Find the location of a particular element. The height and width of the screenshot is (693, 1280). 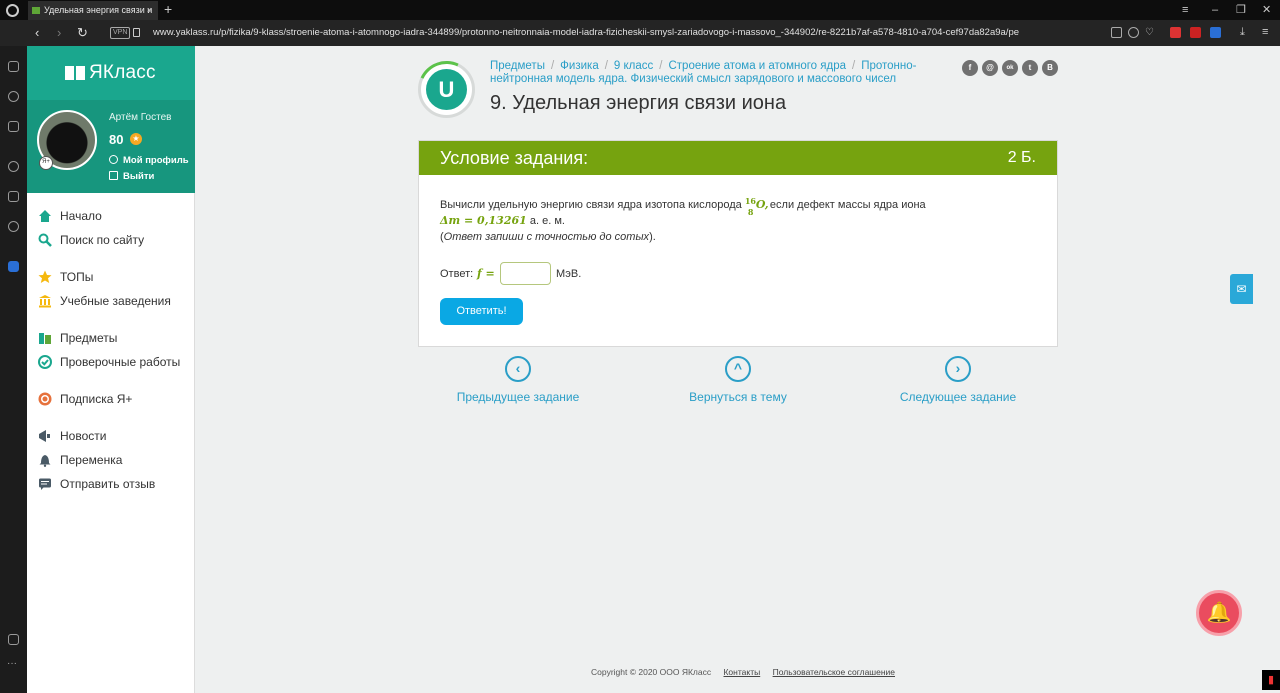

vpn-badge: VPN is located at coordinates (120, 33).